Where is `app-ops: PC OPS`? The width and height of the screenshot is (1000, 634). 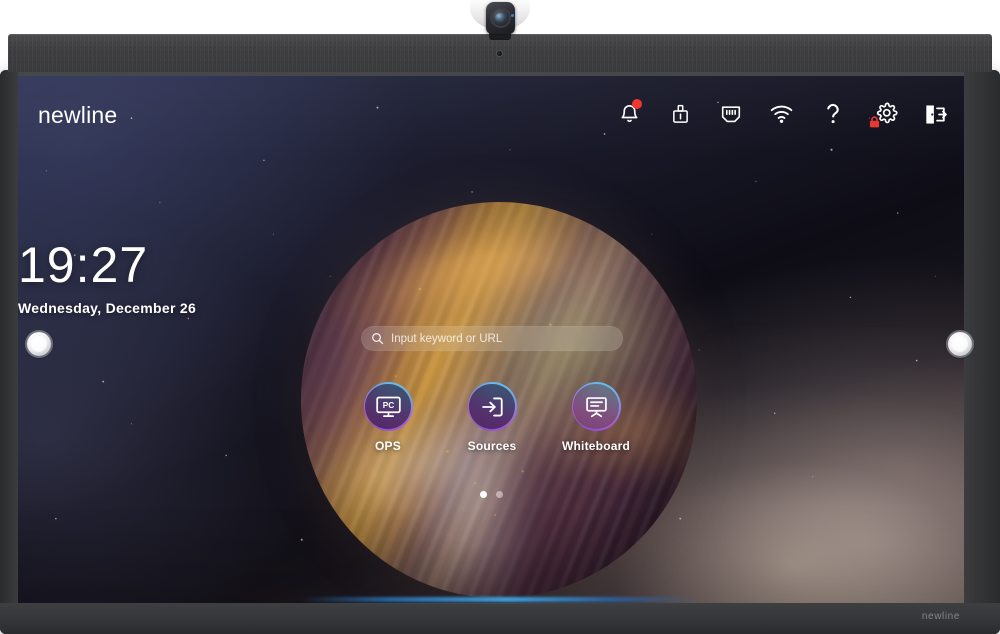
app-ops: PC OPS is located at coordinates (388, 417).